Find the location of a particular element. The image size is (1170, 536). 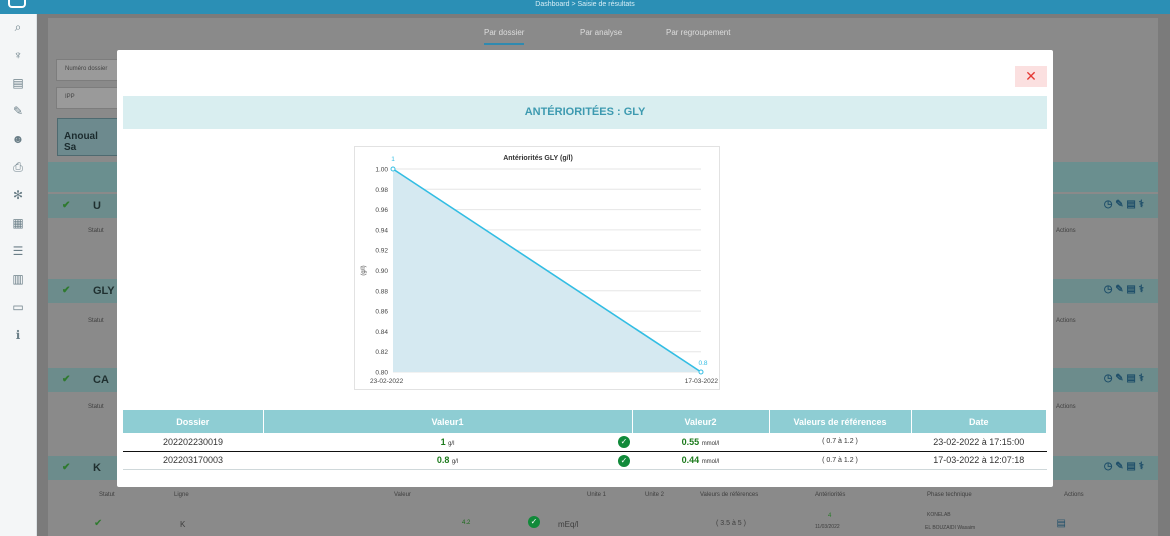

valeur2-cell: 0.44 mmol/l is located at coordinates (700, 460).